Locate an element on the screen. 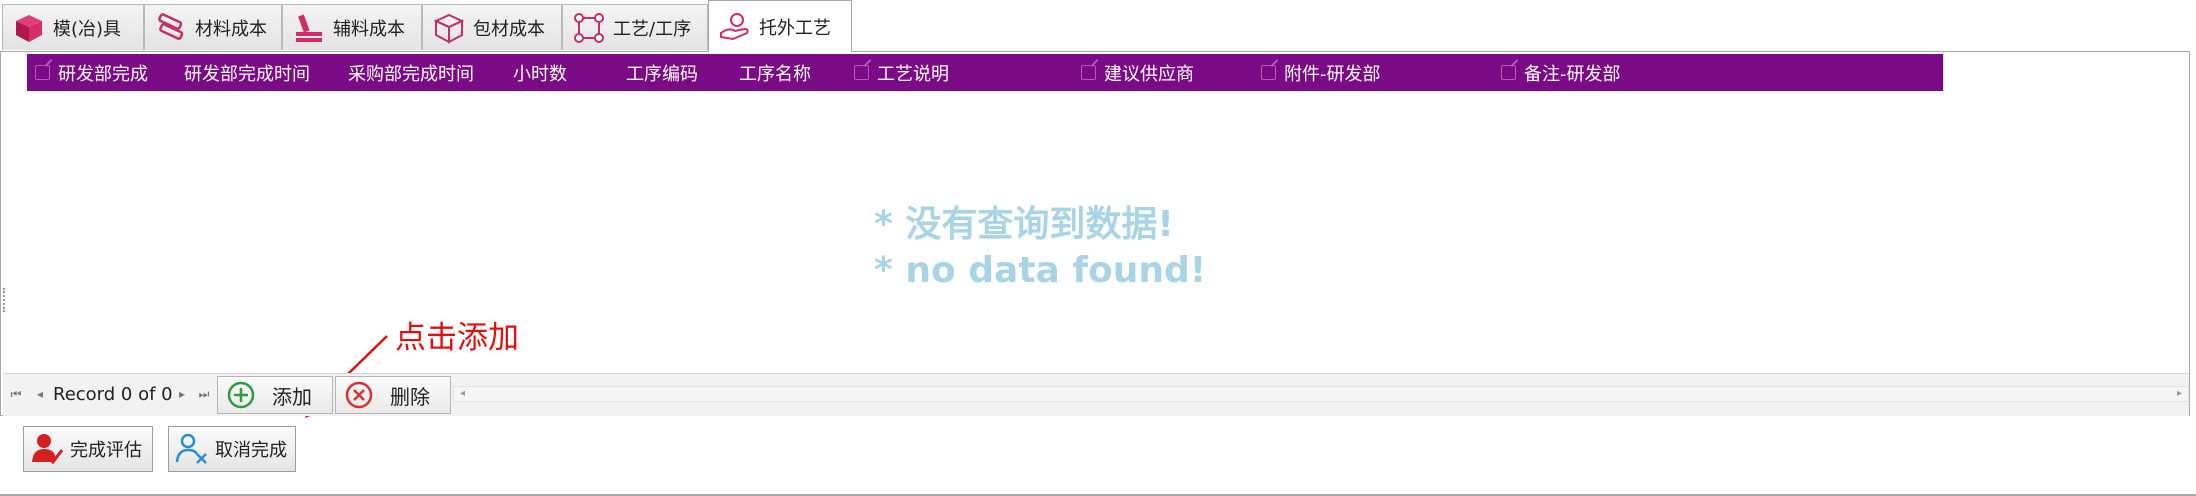 The image size is (2196, 496). user-remove-icon is located at coordinates (191, 448).